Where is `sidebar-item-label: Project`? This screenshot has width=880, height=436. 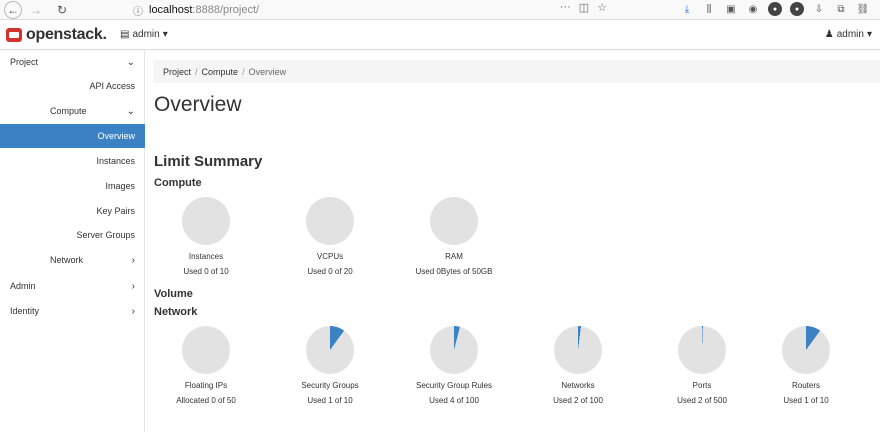
sidebar-item-label: Project is located at coordinates (24, 62).